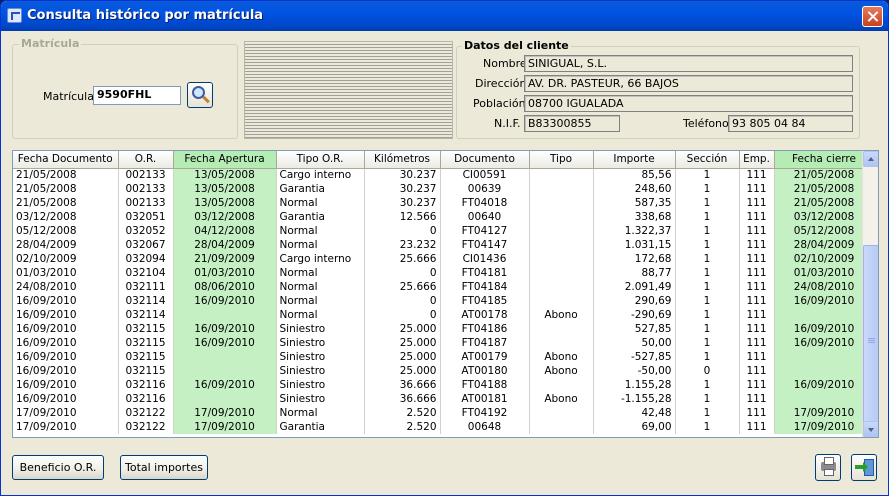 Image resolution: width=889 pixels, height=496 pixels. What do you see at coordinates (634, 413) in the screenshot?
I see `cell-importe: 42,48` at bounding box center [634, 413].